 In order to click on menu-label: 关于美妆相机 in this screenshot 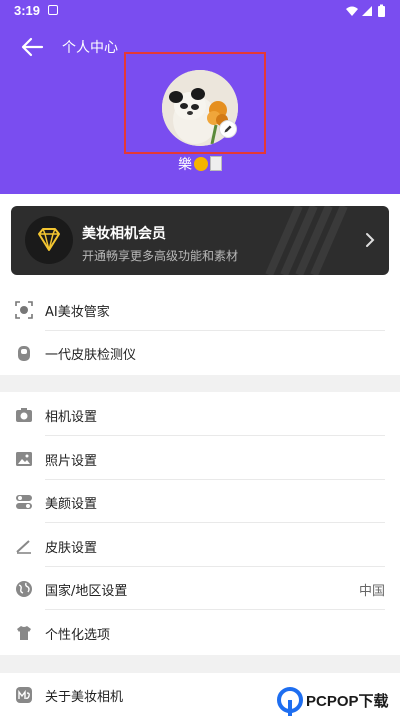, I will do `click(84, 697)`.